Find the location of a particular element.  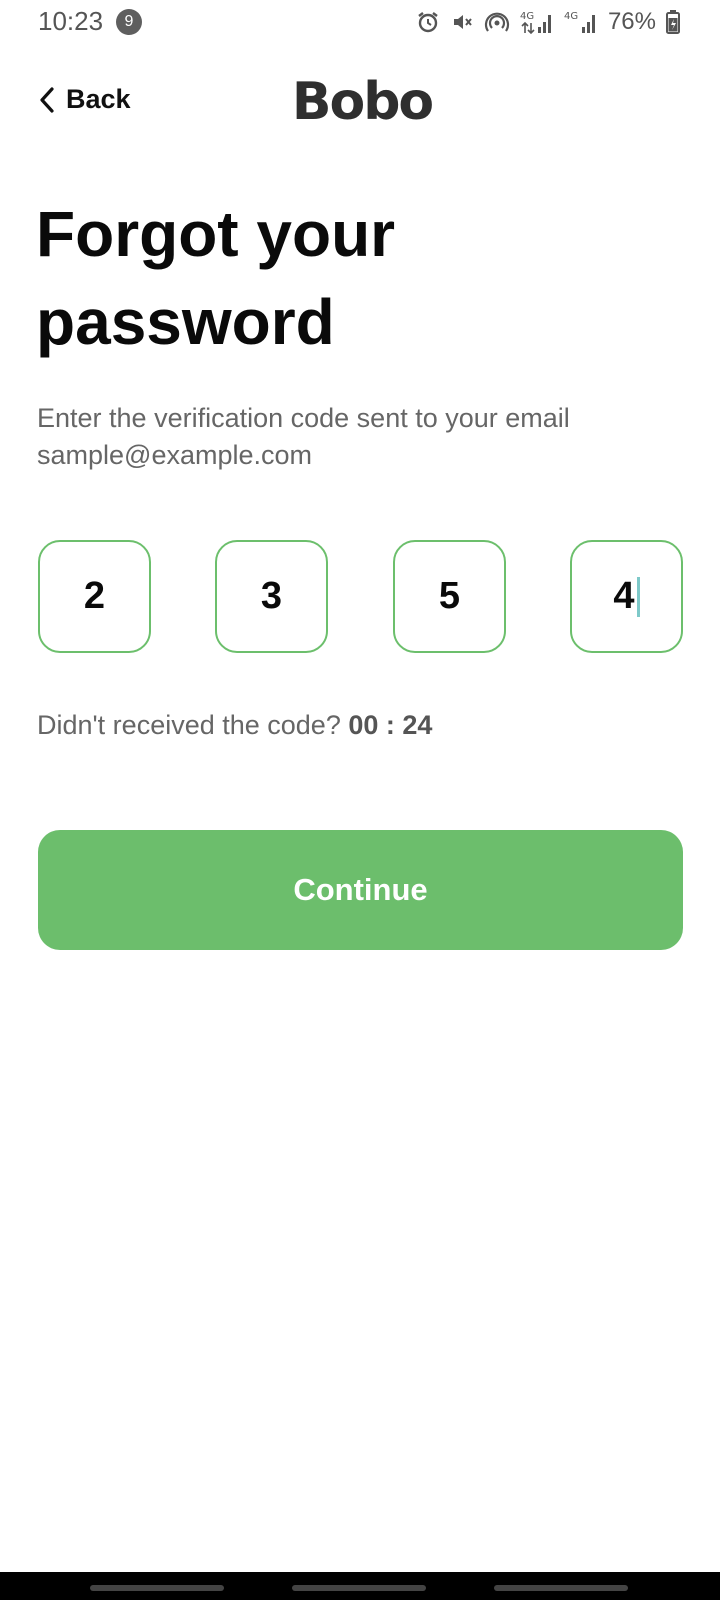

notification-badge: 9 is located at coordinates (129, 22).